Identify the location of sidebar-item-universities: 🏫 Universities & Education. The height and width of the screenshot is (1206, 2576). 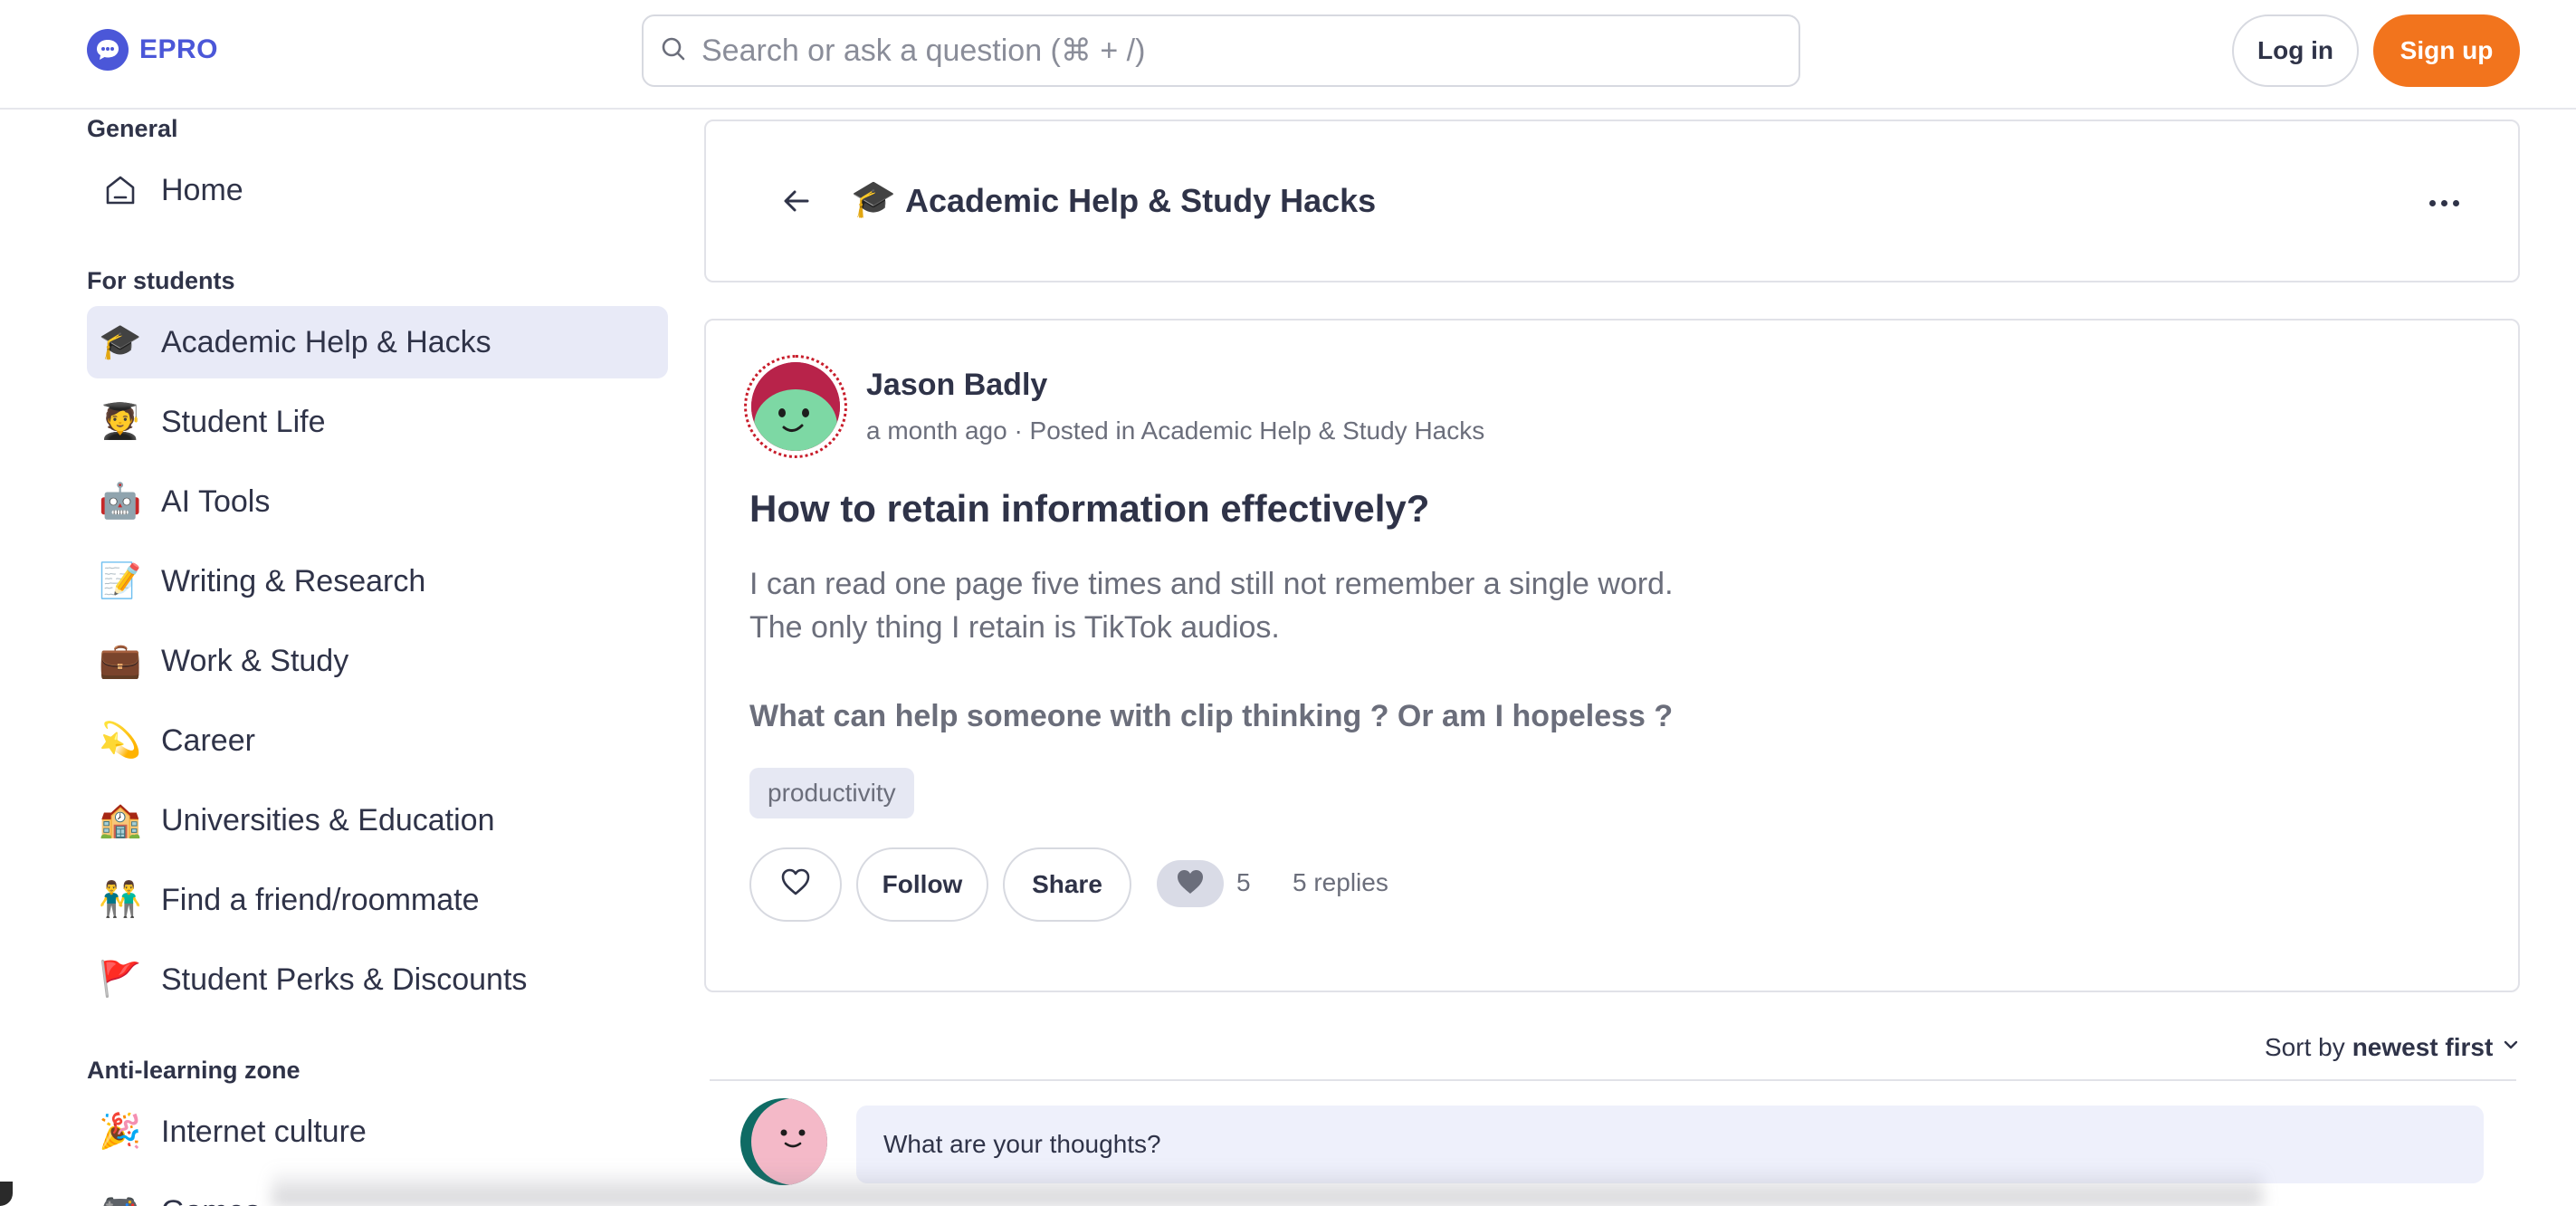
(377, 820).